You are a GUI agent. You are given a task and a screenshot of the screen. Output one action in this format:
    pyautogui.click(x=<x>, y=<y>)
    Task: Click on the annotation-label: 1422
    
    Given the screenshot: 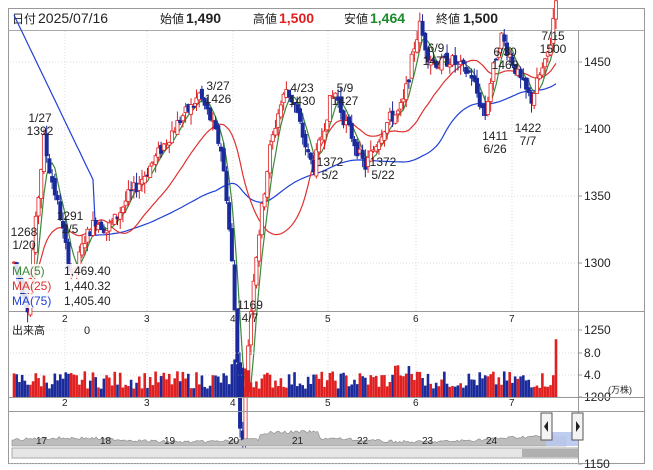 What is the action you would take?
    pyautogui.click(x=528, y=128)
    